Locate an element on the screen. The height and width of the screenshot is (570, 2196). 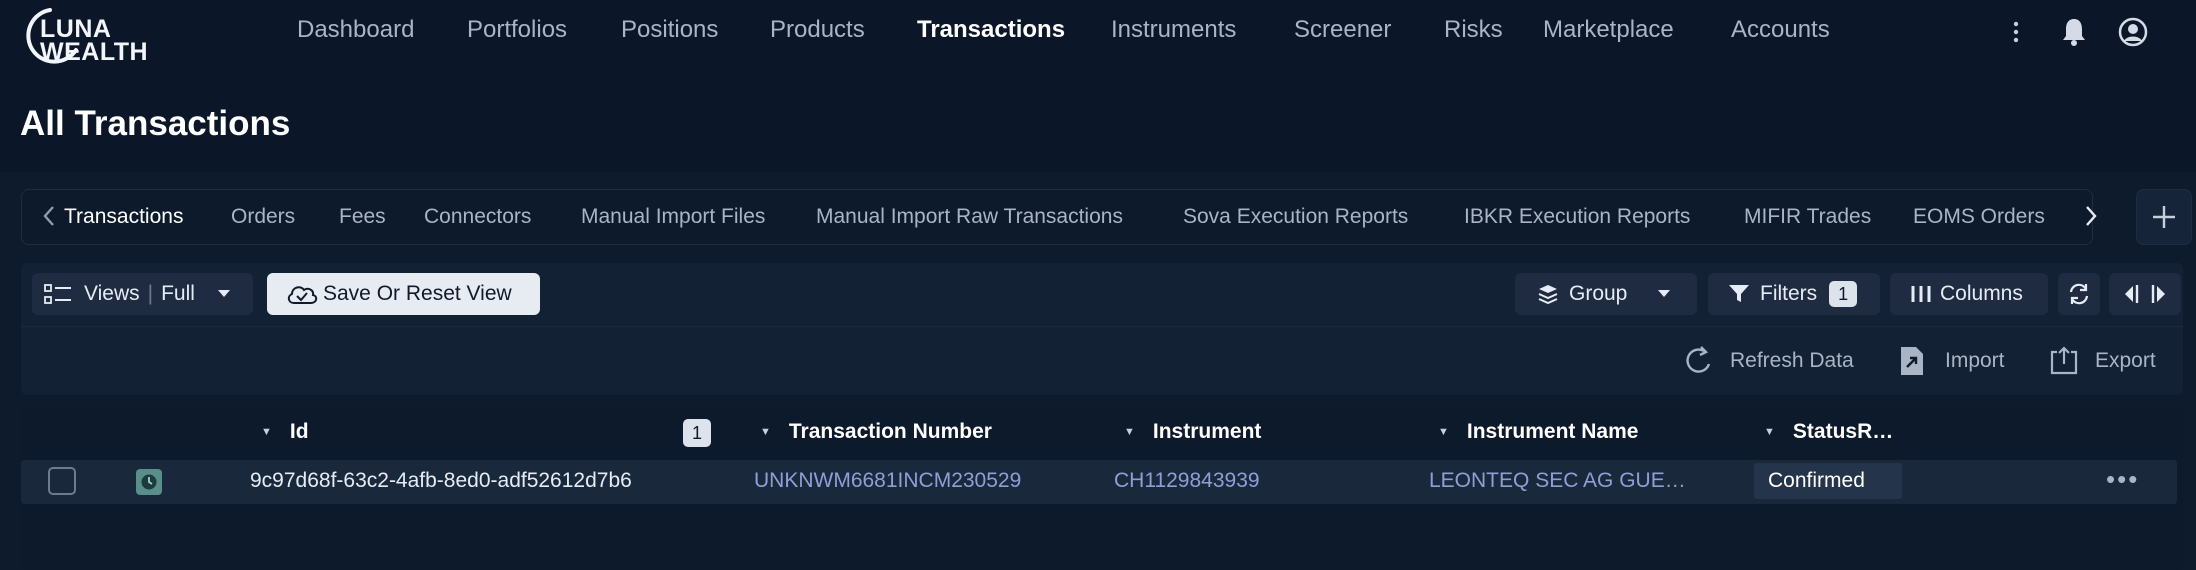
nav-item-accounts: Accounts is located at coordinates (1780, 30).